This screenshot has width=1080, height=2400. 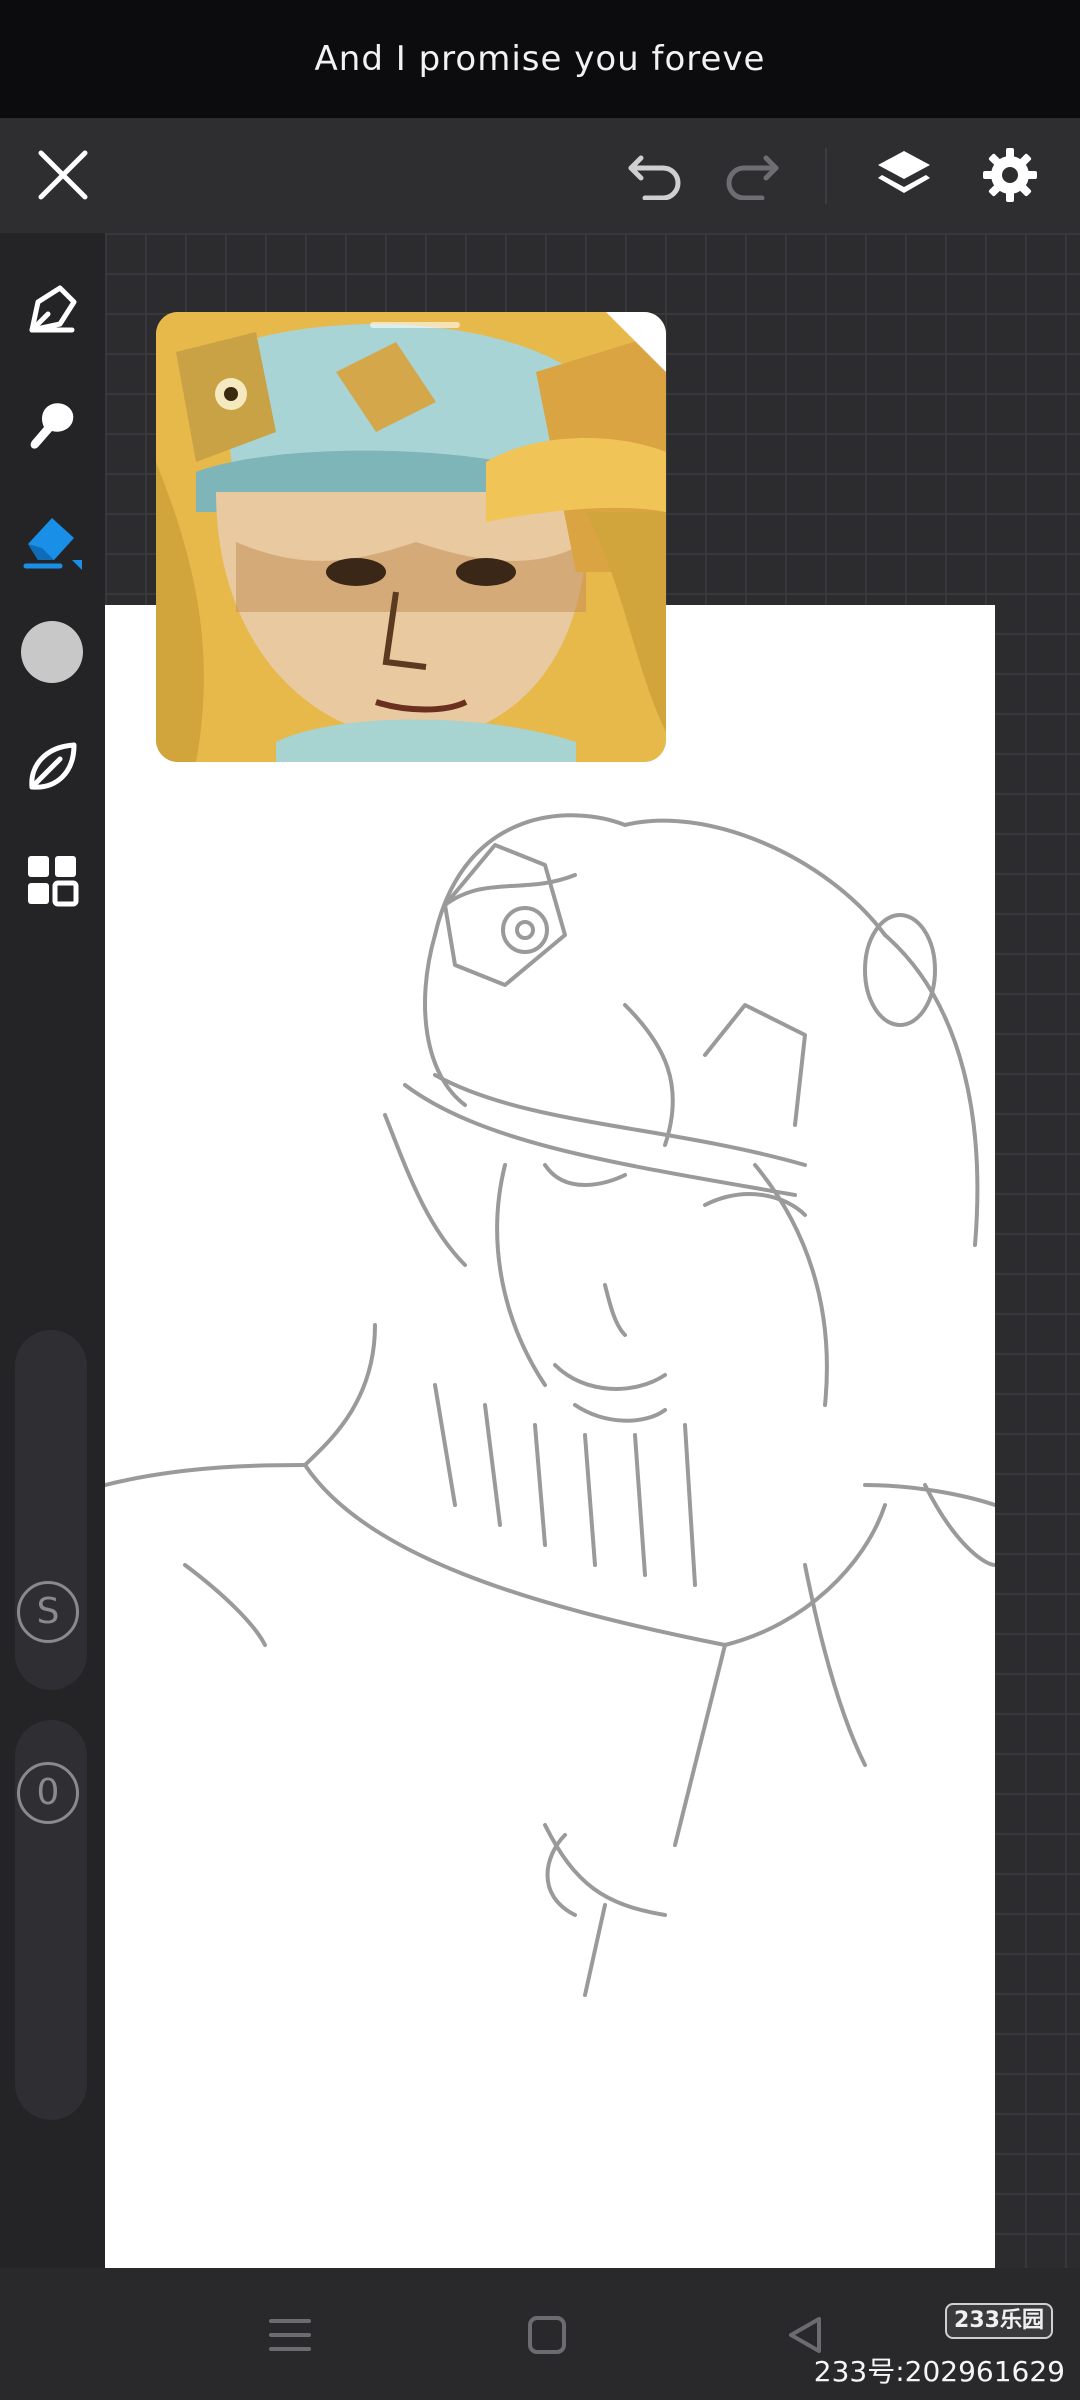 I want to click on brush-size-label: S, so click(x=48, y=1612).